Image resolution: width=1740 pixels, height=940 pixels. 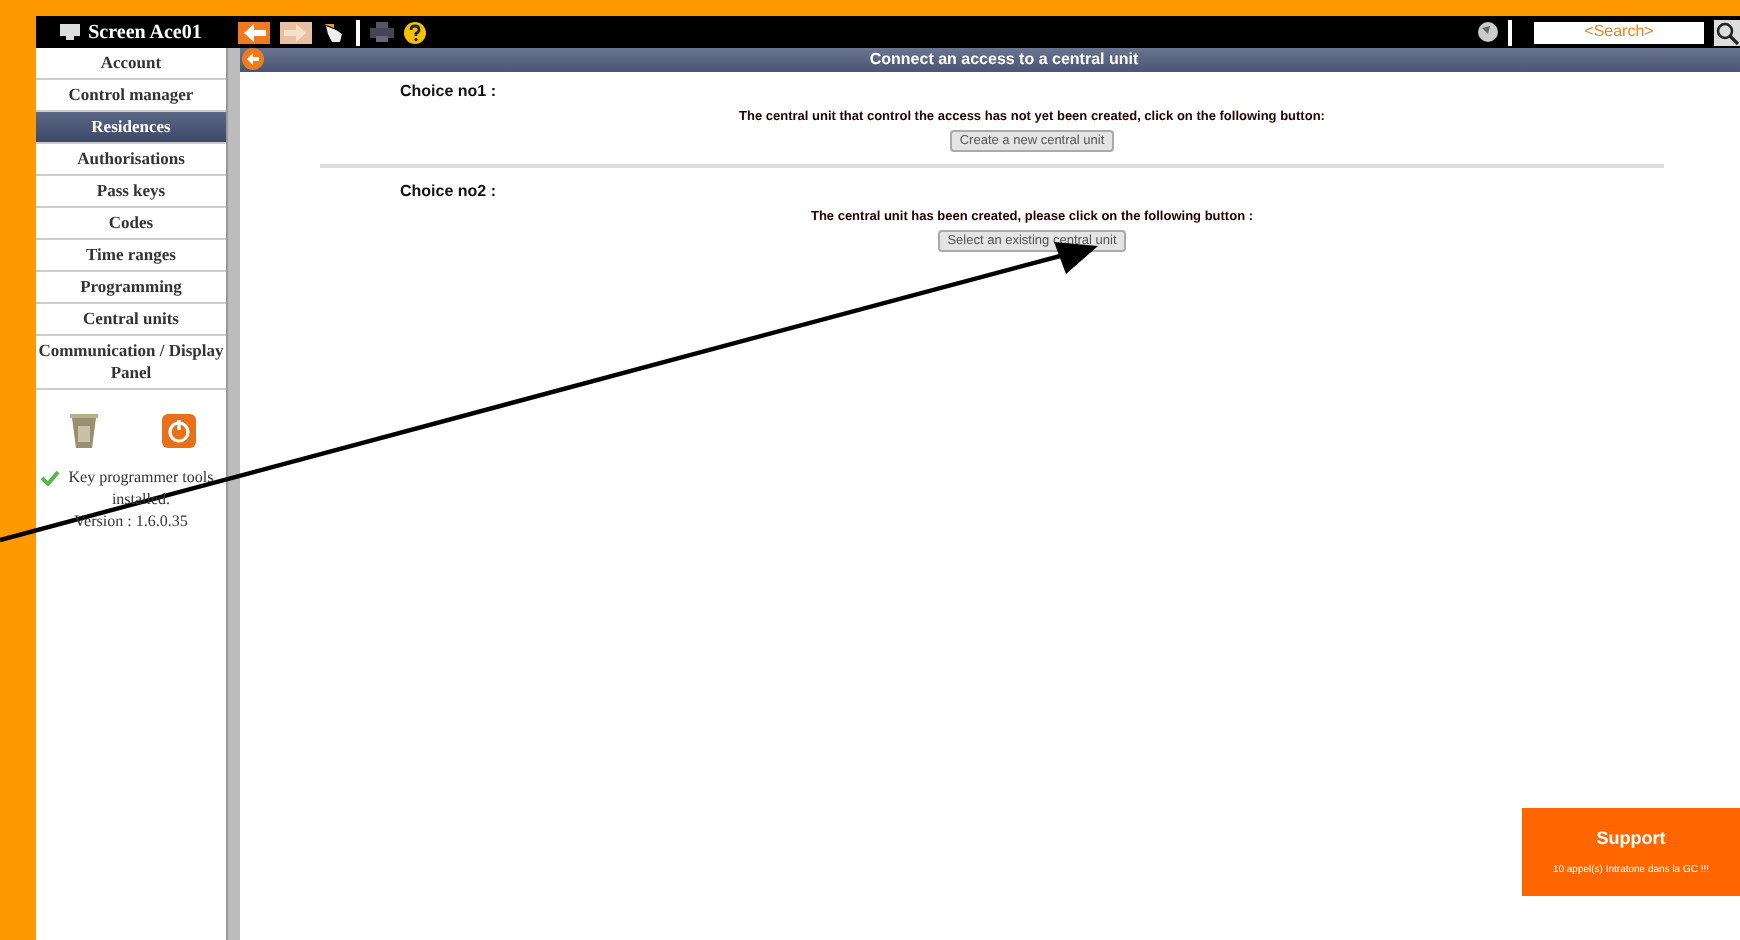 I want to click on choice-label: Choice no1 :, so click(x=448, y=92).